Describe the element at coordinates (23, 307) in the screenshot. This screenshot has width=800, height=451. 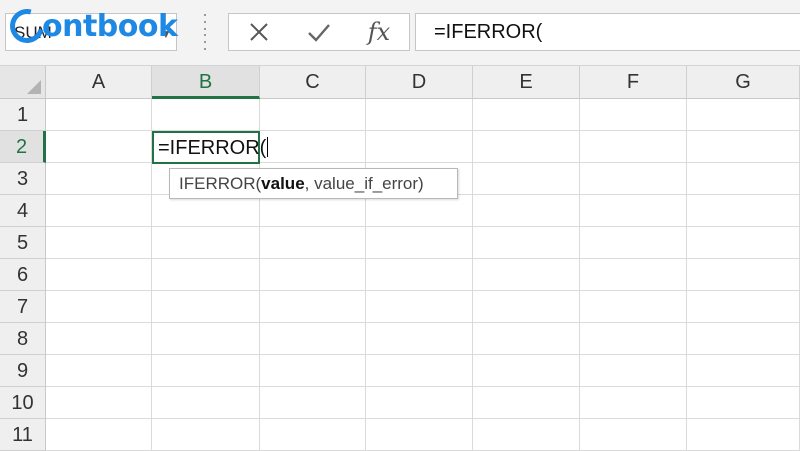
I see `row-header-7: 7` at that location.